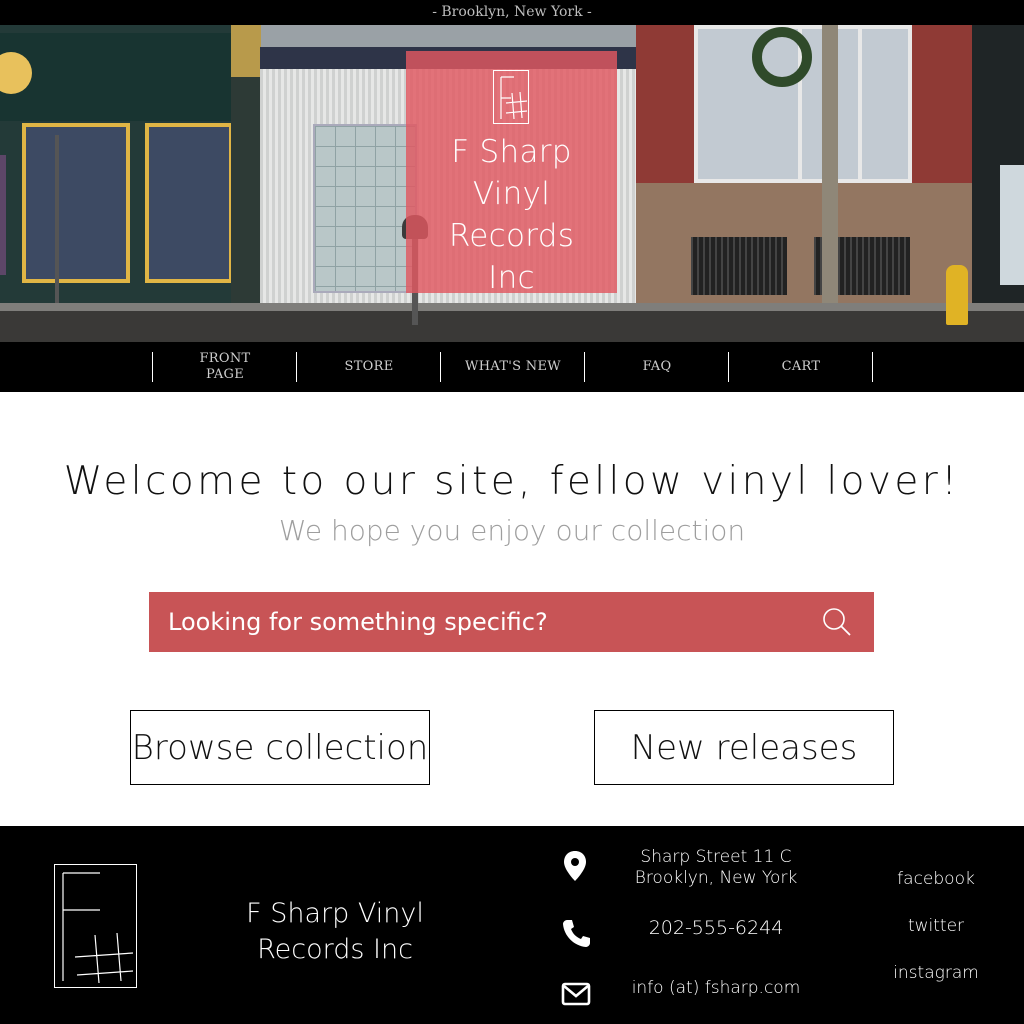 This screenshot has width=1024, height=1024. What do you see at coordinates (512, 322) in the screenshot?
I see `sidewalk` at bounding box center [512, 322].